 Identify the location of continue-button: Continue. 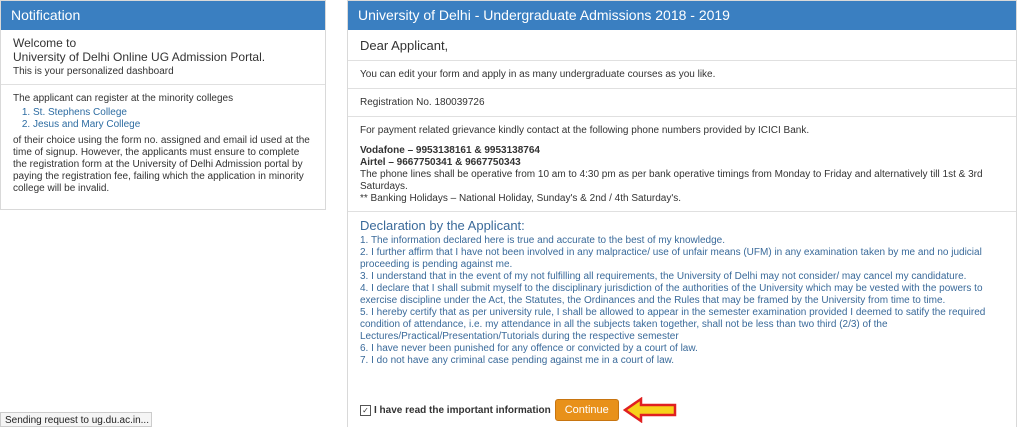
(586, 410).